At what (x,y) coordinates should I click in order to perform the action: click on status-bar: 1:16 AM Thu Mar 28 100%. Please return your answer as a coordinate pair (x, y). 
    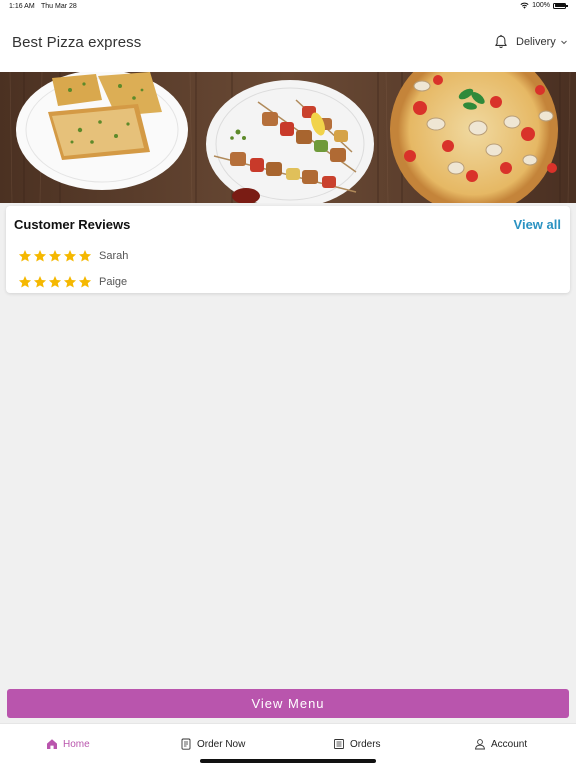
    Looking at the image, I should click on (288, 7).